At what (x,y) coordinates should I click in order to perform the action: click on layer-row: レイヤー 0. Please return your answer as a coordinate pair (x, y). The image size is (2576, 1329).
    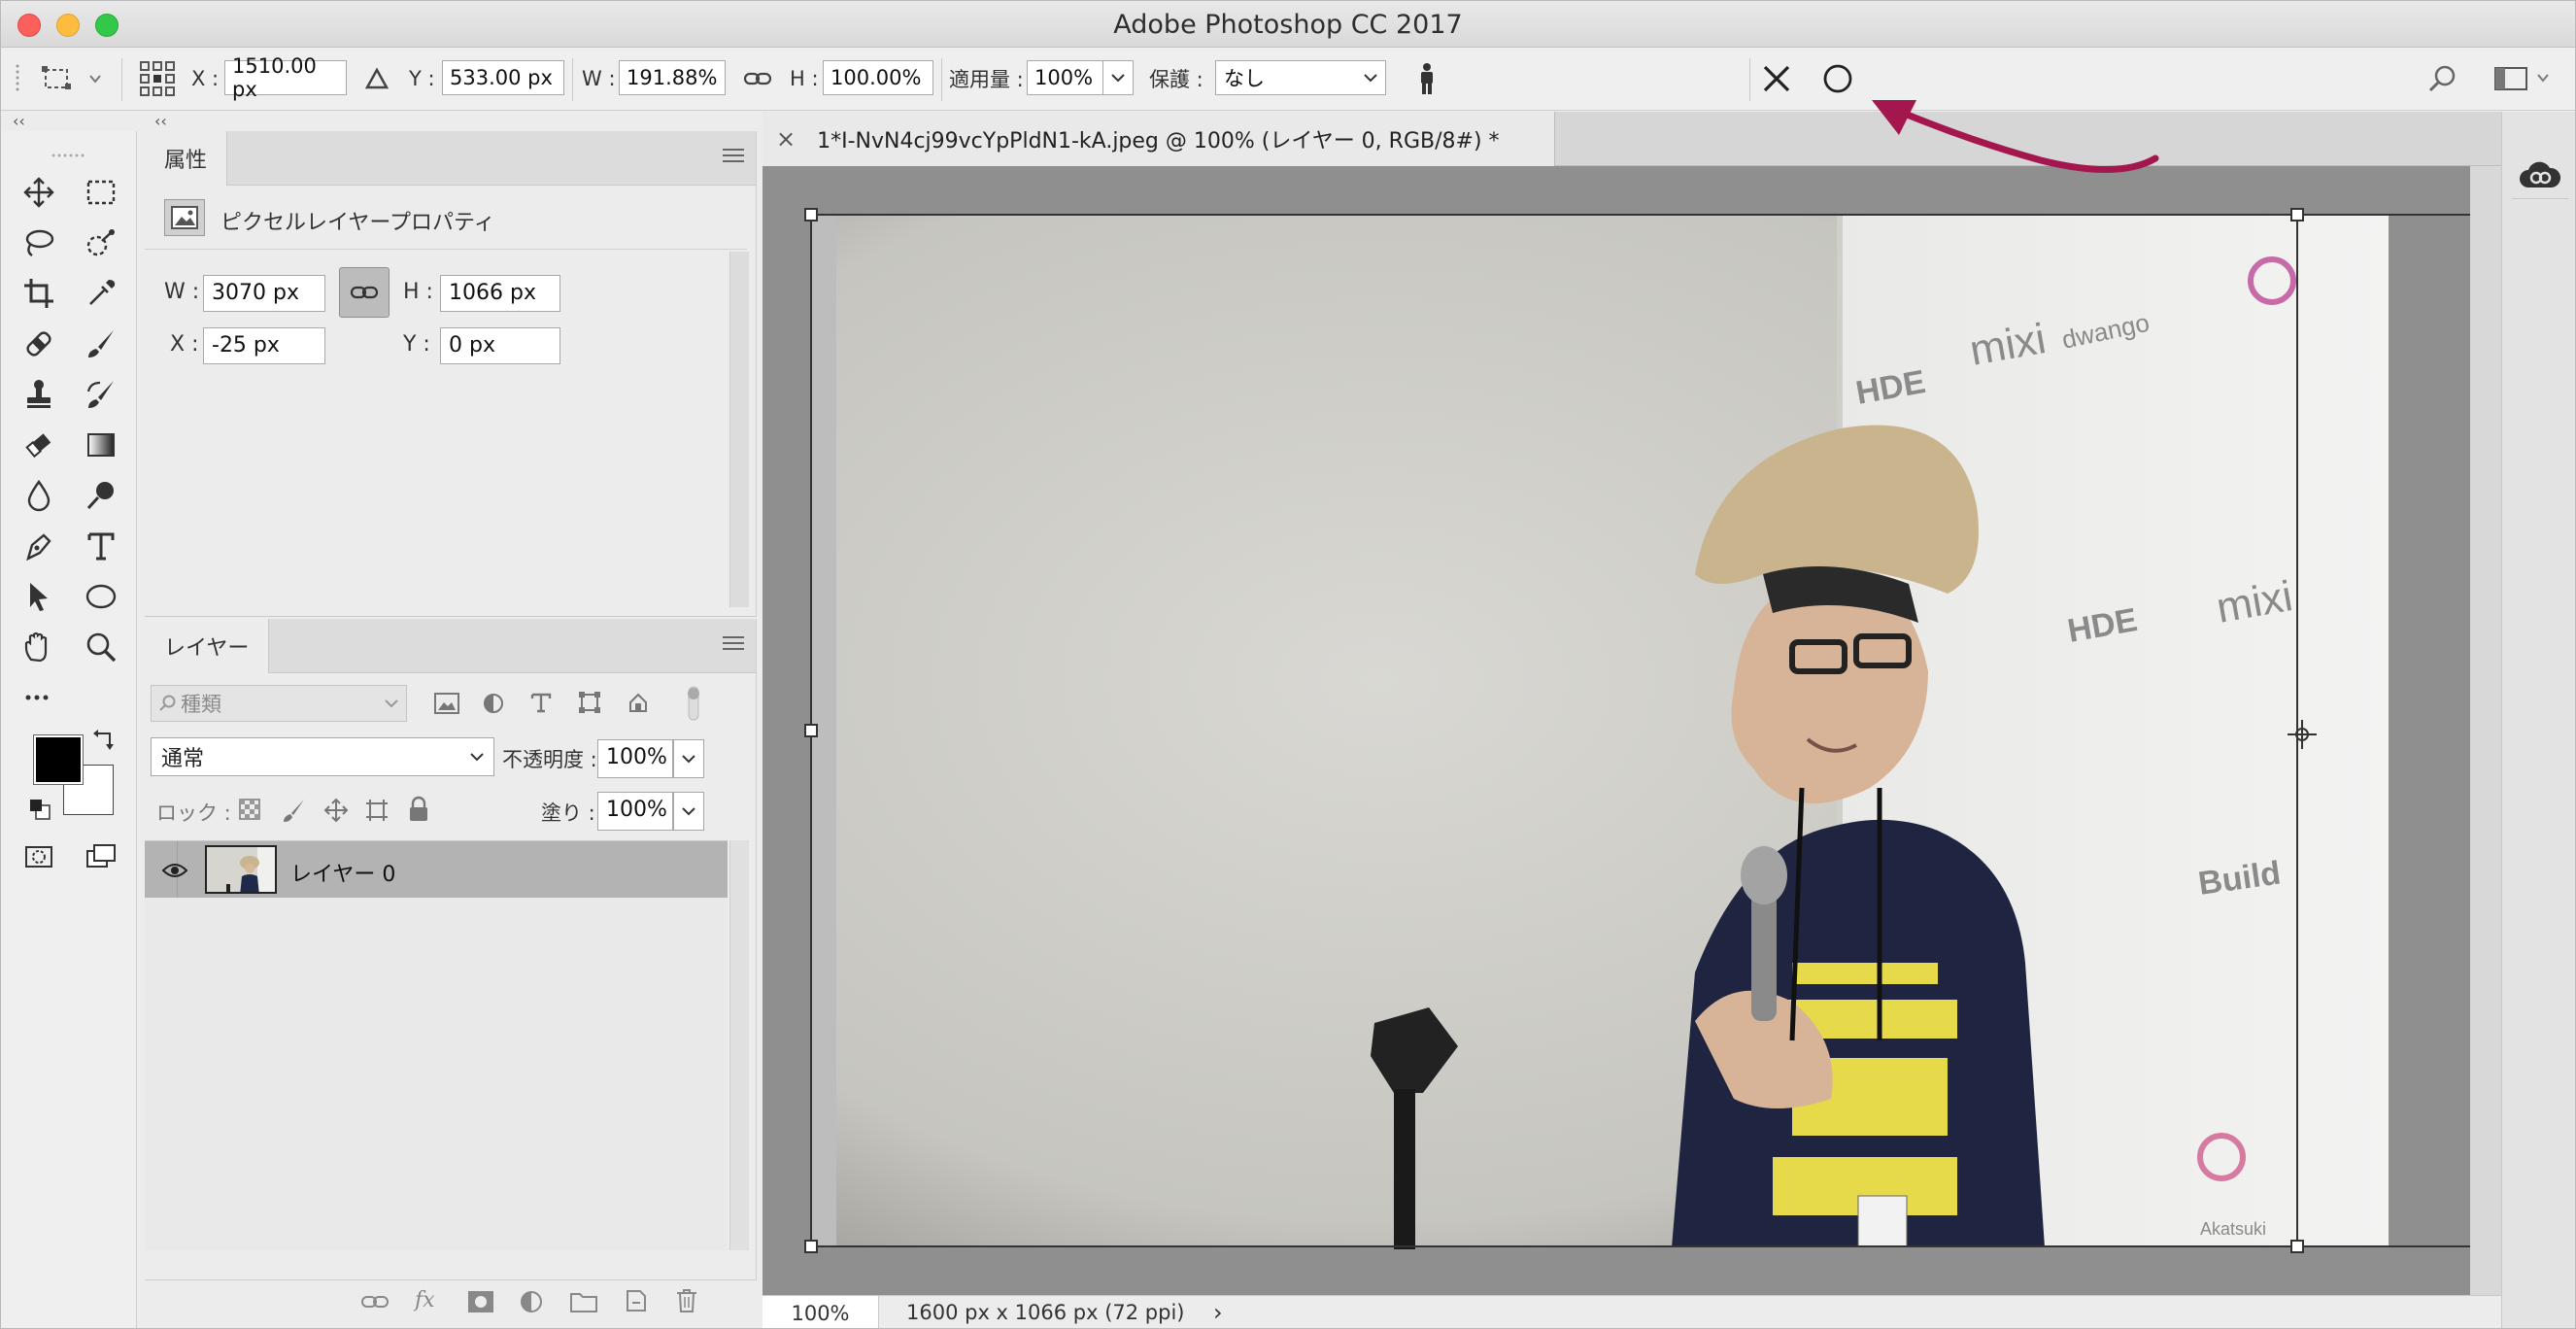
    Looking at the image, I should click on (436, 869).